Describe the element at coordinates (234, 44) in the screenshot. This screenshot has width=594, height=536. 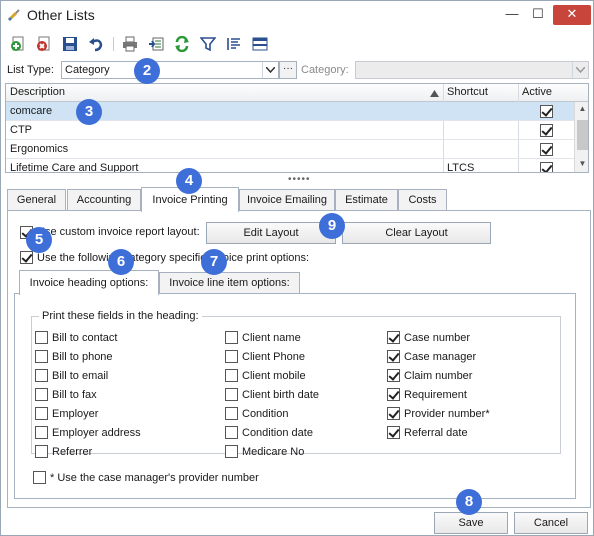
I see `sort-icon` at that location.